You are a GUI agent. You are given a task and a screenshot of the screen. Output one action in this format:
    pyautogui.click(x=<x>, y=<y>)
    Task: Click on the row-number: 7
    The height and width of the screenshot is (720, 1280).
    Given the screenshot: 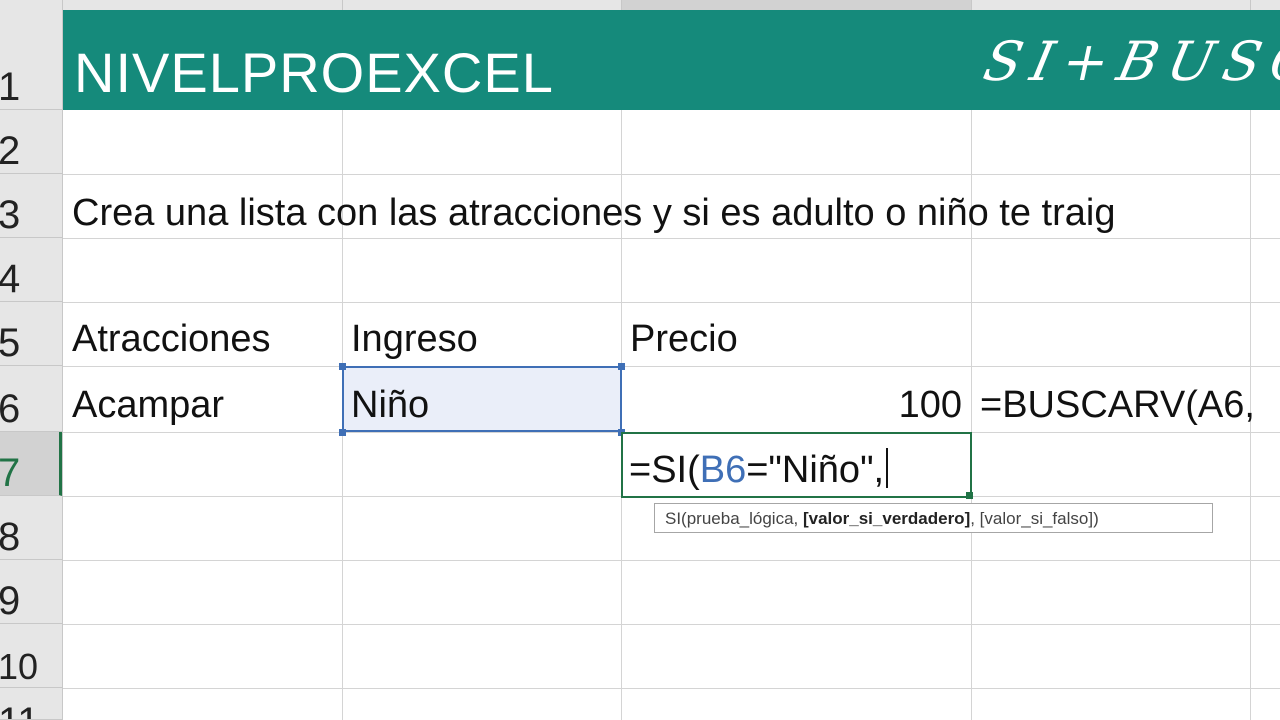 What is the action you would take?
    pyautogui.click(x=10, y=473)
    